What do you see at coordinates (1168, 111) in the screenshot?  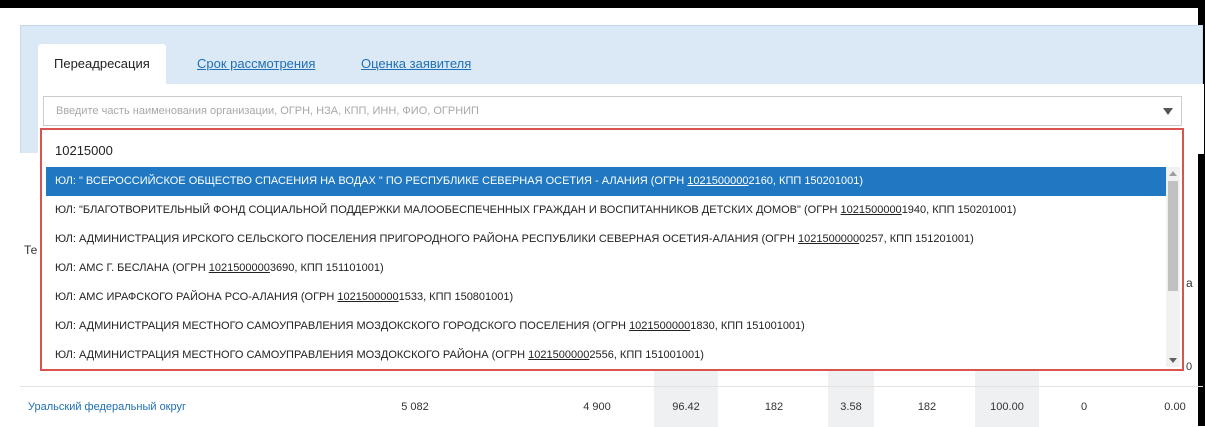 I see `chevron-down-icon` at bounding box center [1168, 111].